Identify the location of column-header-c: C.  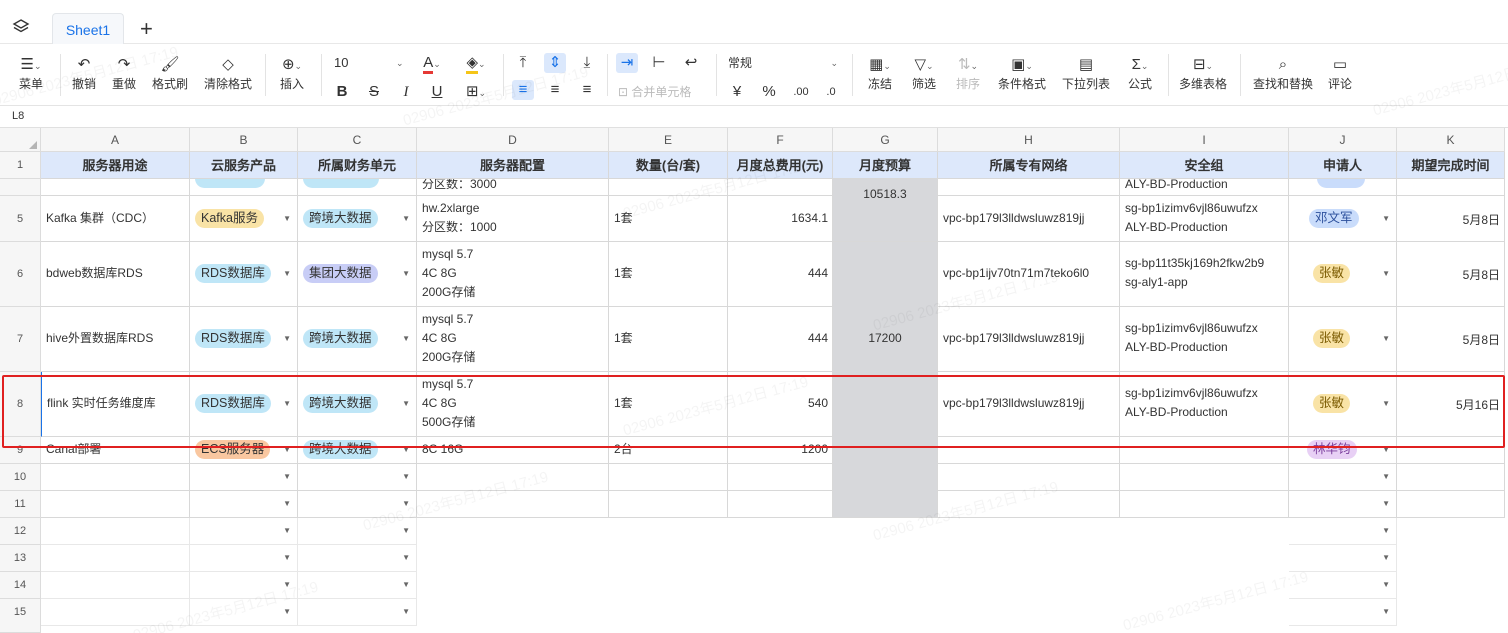
(357, 140).